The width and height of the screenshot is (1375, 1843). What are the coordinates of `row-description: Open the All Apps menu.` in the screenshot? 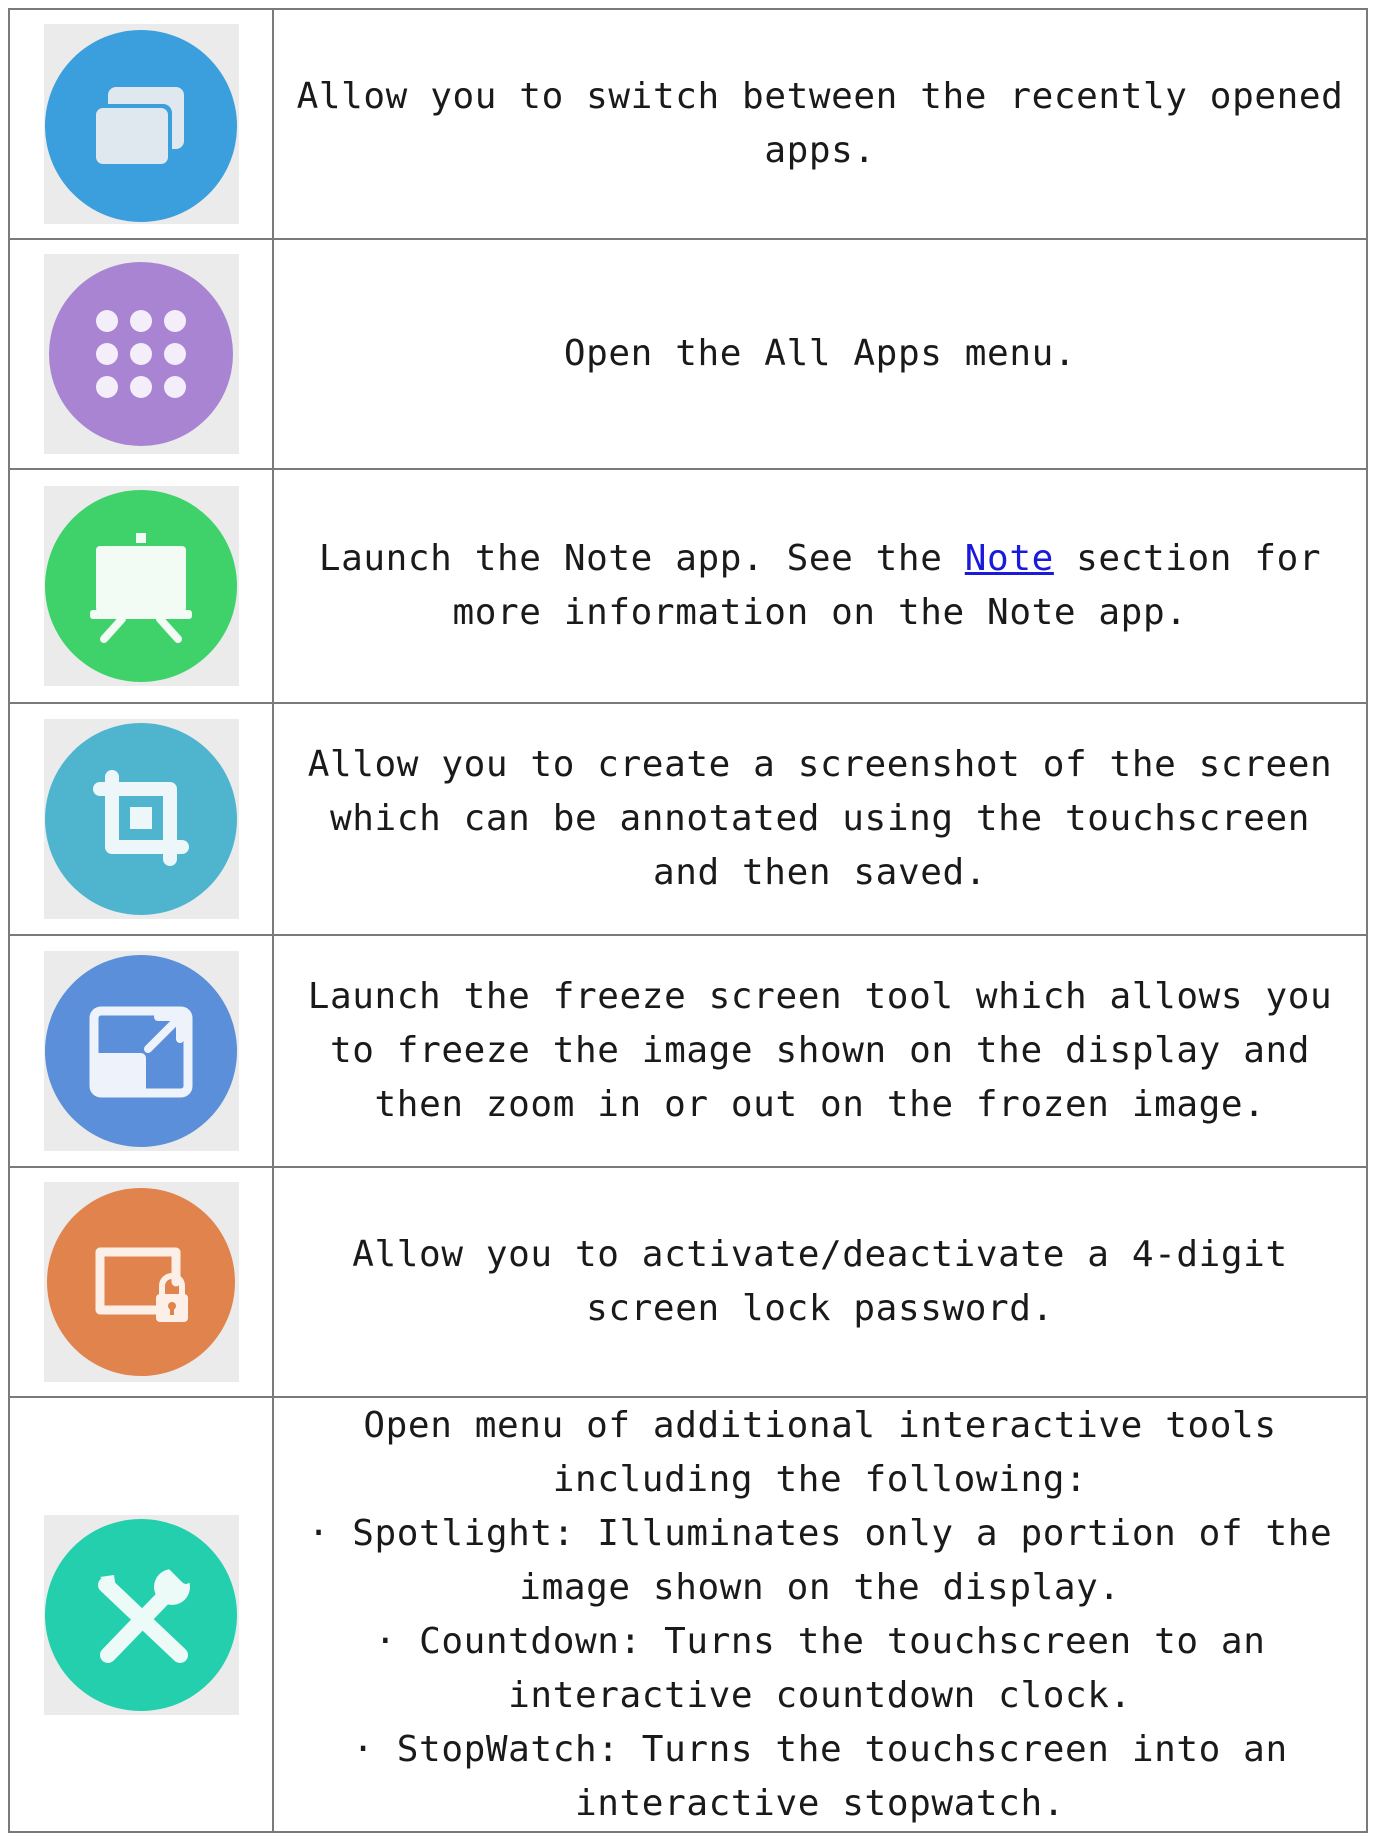 It's located at (820, 354).